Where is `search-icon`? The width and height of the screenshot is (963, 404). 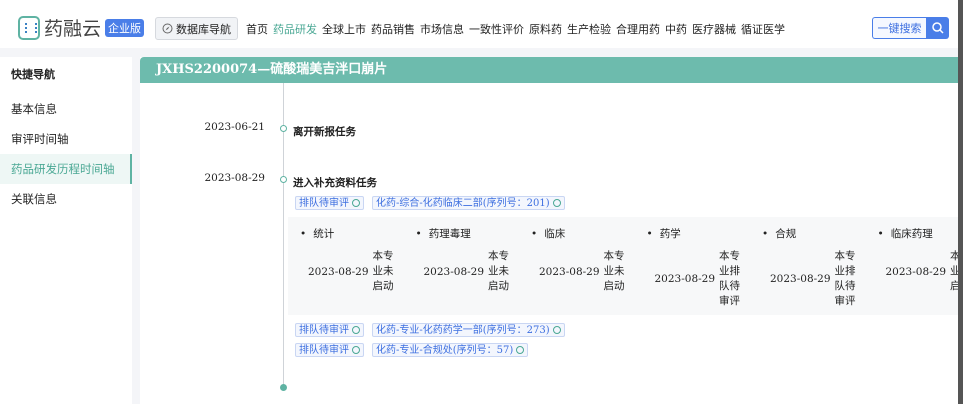
search-icon is located at coordinates (937, 28).